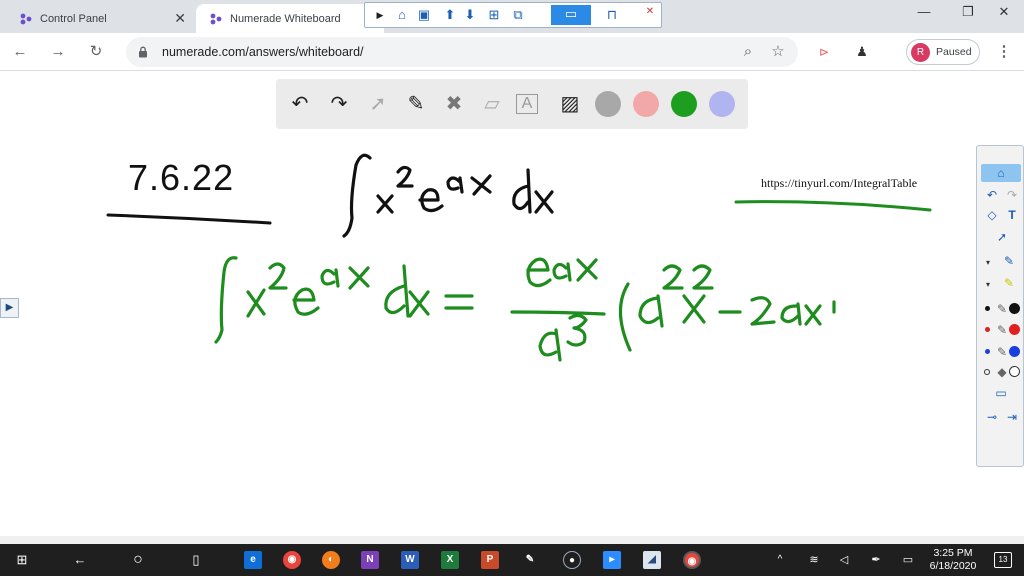 Image resolution: width=1024 pixels, height=576 pixels. I want to click on reference-underline, so click(833, 206).